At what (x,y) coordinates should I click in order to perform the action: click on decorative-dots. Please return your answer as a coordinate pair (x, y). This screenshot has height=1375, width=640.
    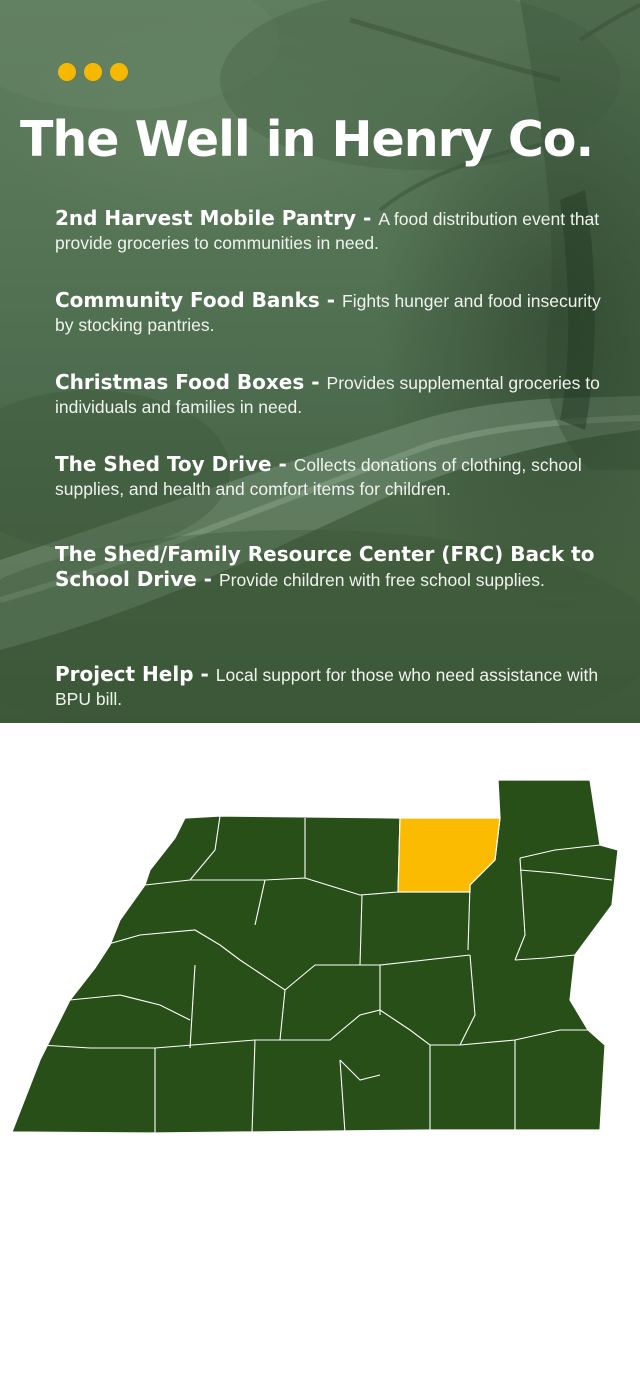
    Looking at the image, I should click on (93, 72).